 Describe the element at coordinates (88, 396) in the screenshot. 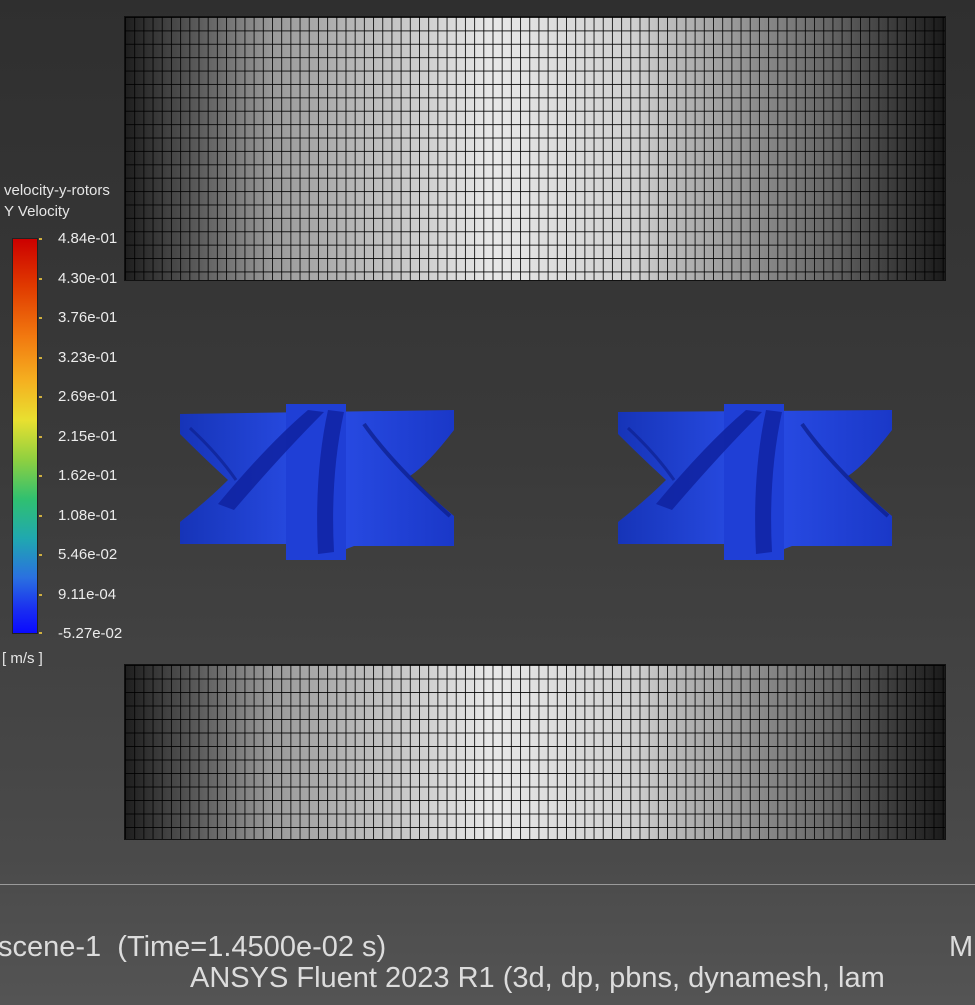

I see `colorbar-tick-label: 2.69e-01` at that location.